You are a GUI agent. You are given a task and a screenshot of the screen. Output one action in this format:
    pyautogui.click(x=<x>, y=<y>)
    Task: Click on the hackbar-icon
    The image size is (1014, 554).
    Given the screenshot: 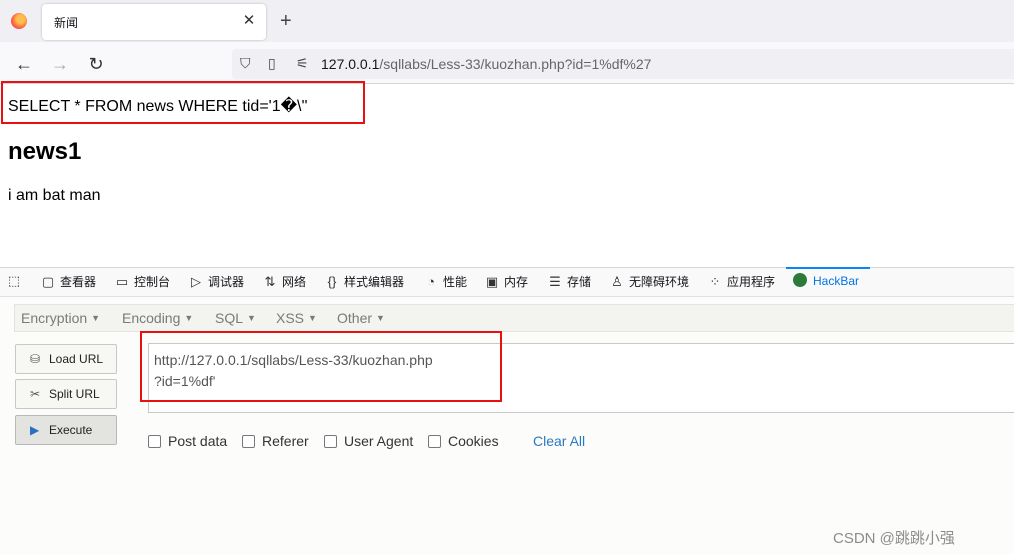 What is the action you would take?
    pyautogui.click(x=800, y=280)
    